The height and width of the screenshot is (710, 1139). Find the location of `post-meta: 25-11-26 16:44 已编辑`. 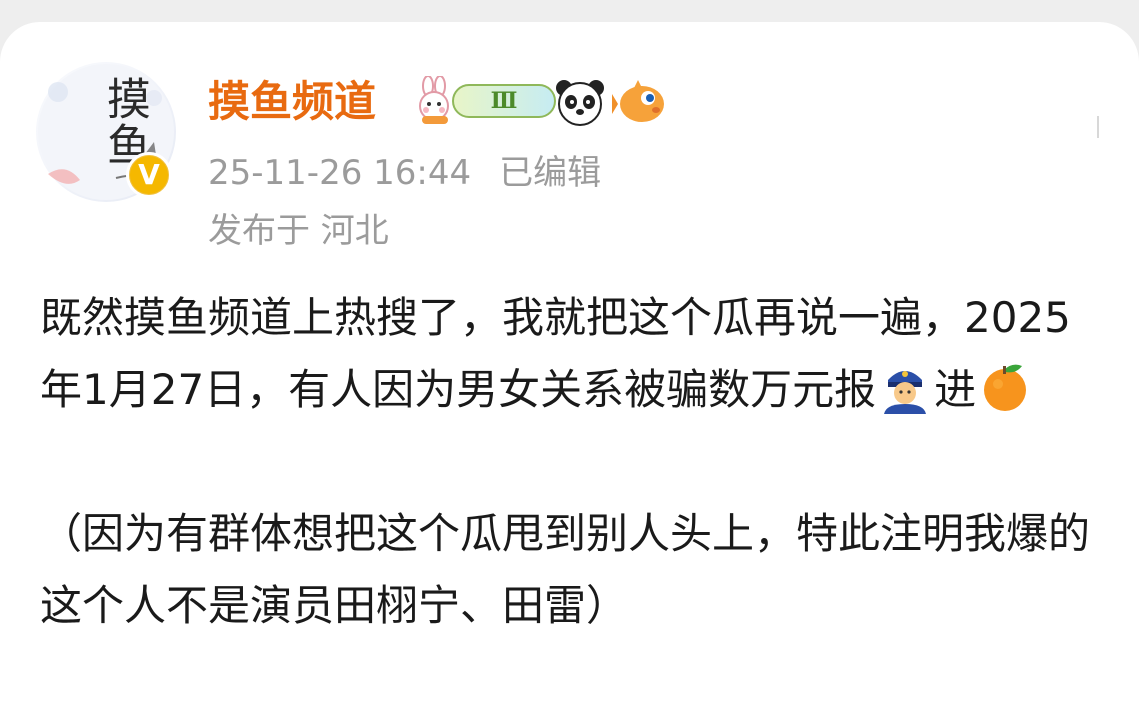

post-meta: 25-11-26 16:44 已编辑 is located at coordinates (404, 173).